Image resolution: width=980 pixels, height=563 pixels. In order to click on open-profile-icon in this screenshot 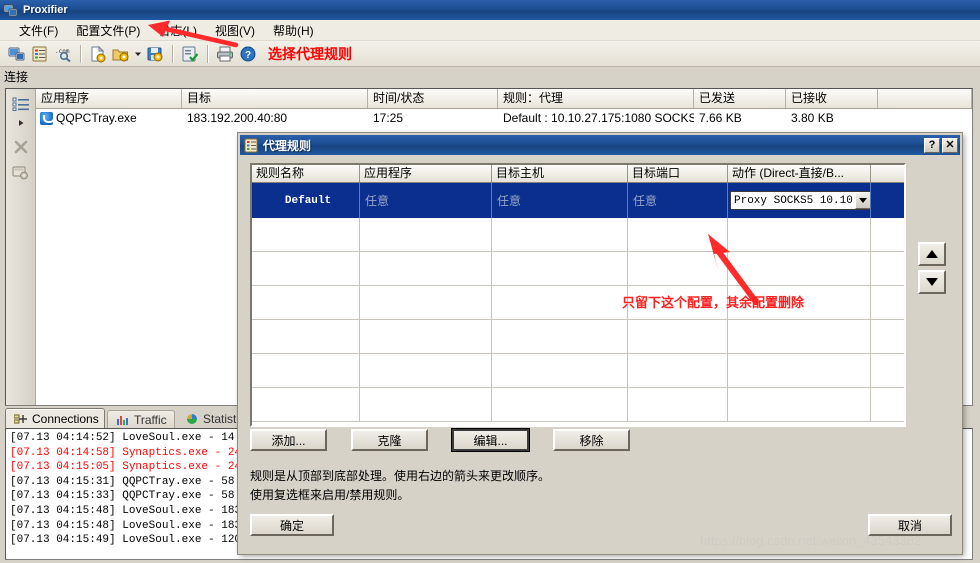, I will do `click(121, 54)`.